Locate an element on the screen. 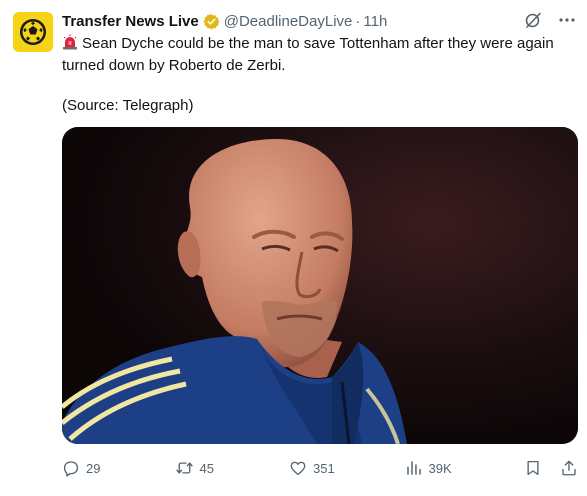 The image size is (587, 496). share-icon is located at coordinates (569, 468).